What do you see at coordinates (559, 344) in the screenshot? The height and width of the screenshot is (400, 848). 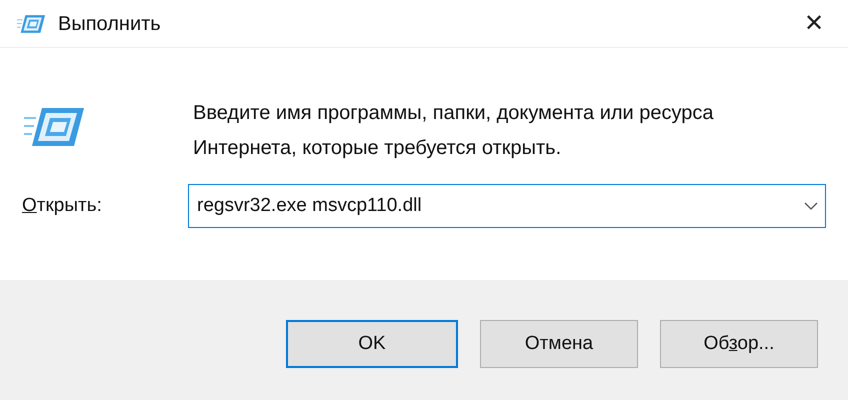 I see `dialog-button: Отмена` at bounding box center [559, 344].